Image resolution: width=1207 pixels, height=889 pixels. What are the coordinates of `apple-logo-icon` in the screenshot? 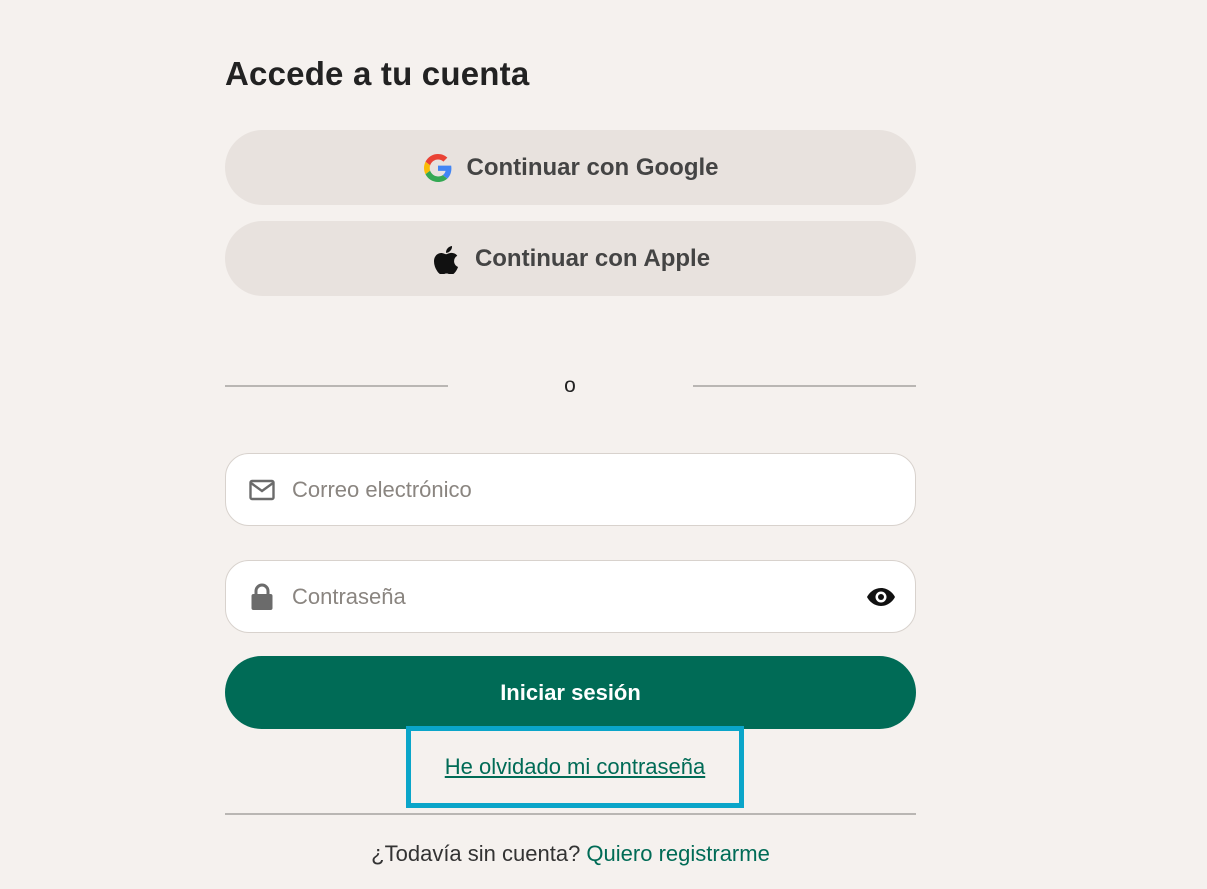 It's located at (446, 259).